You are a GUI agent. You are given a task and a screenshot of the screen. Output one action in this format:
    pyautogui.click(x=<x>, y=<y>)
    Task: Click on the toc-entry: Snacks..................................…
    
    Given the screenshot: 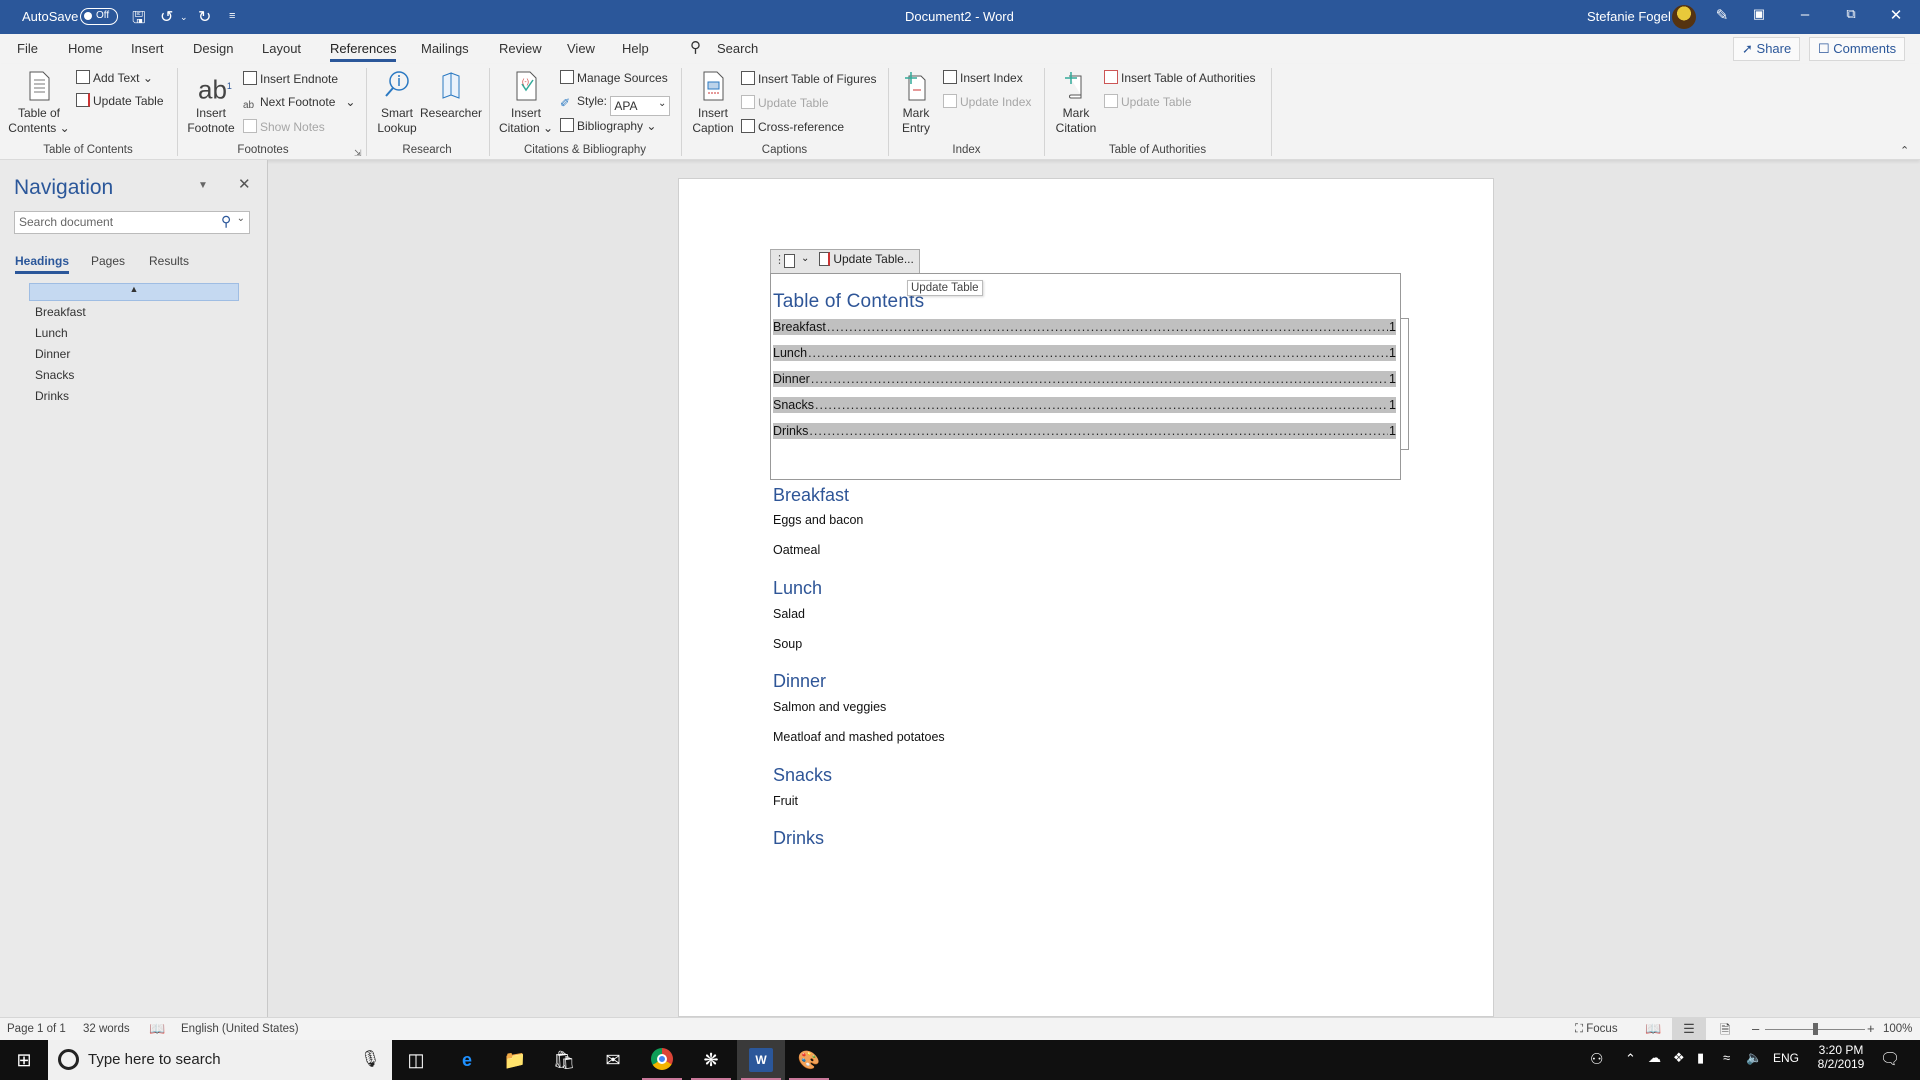 What is the action you would take?
    pyautogui.click(x=1084, y=405)
    